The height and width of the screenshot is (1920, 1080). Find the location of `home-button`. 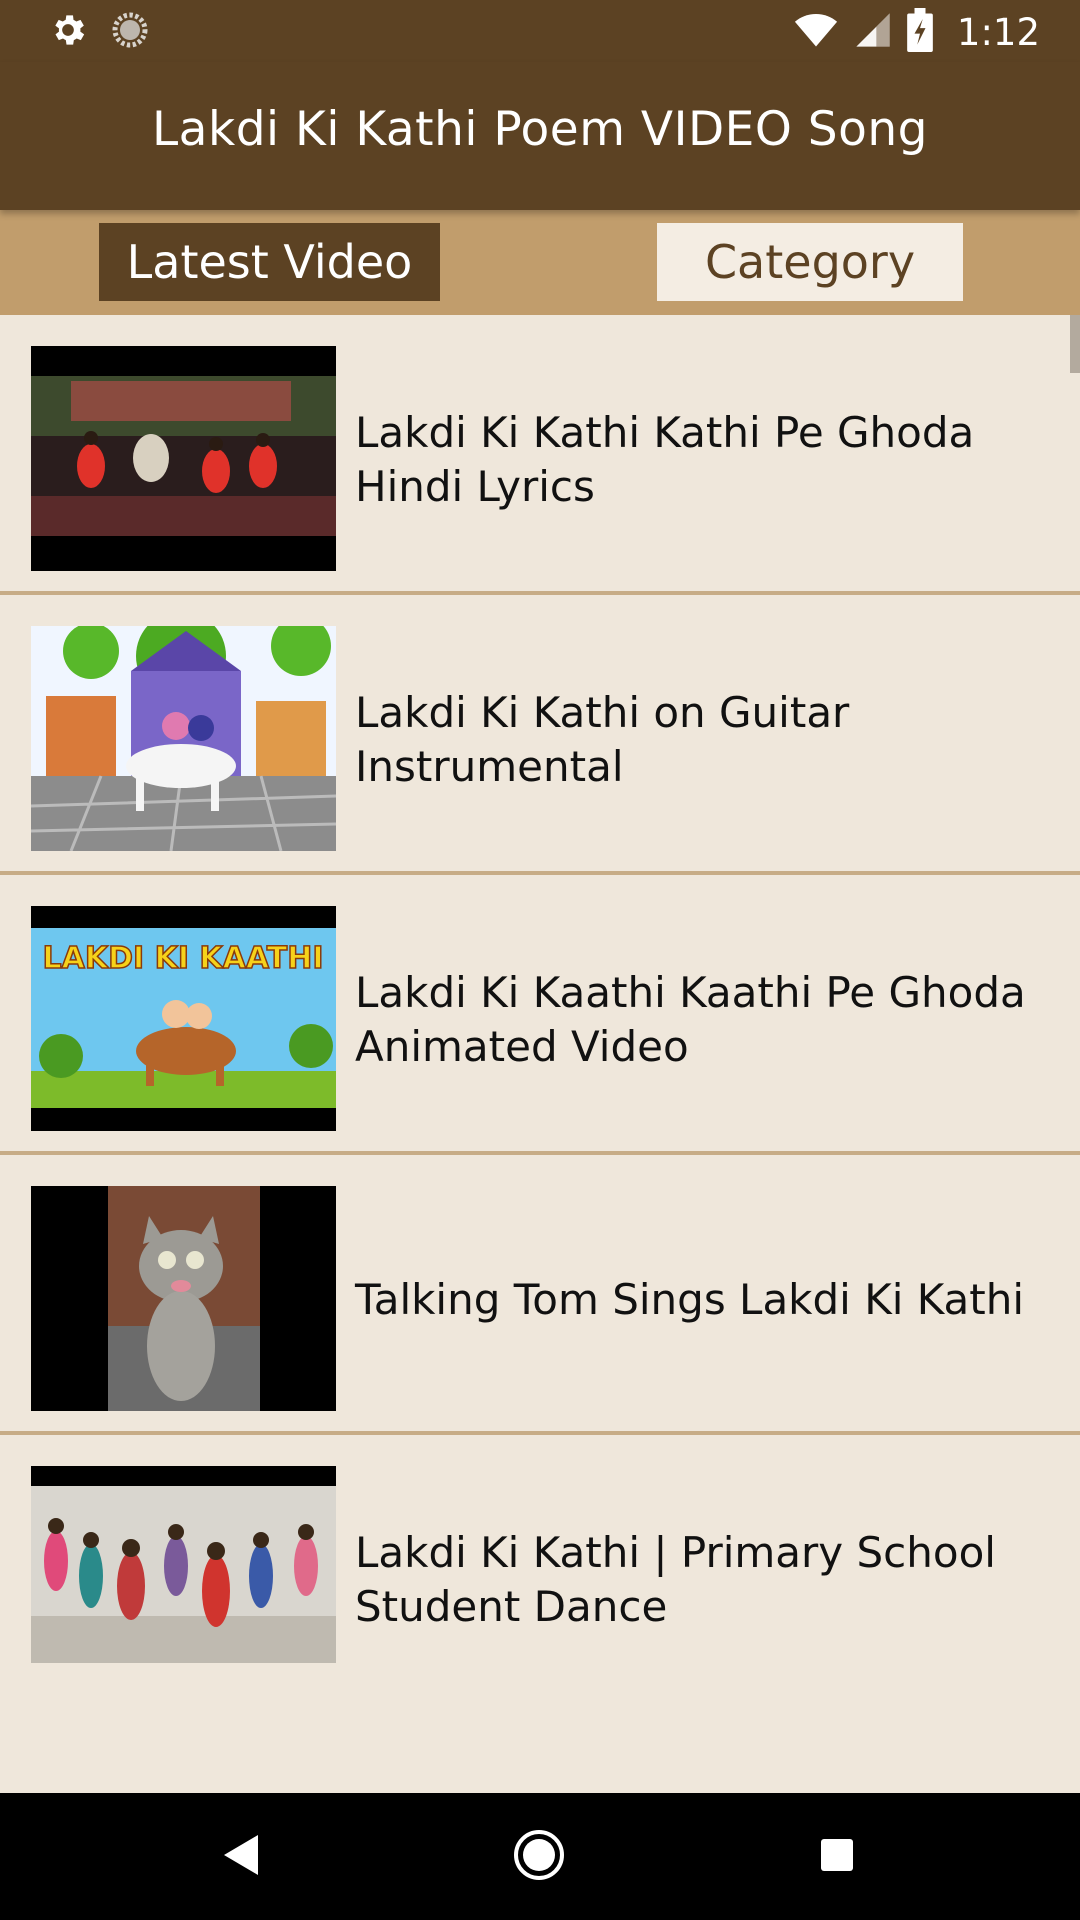

home-button is located at coordinates (539, 1857).